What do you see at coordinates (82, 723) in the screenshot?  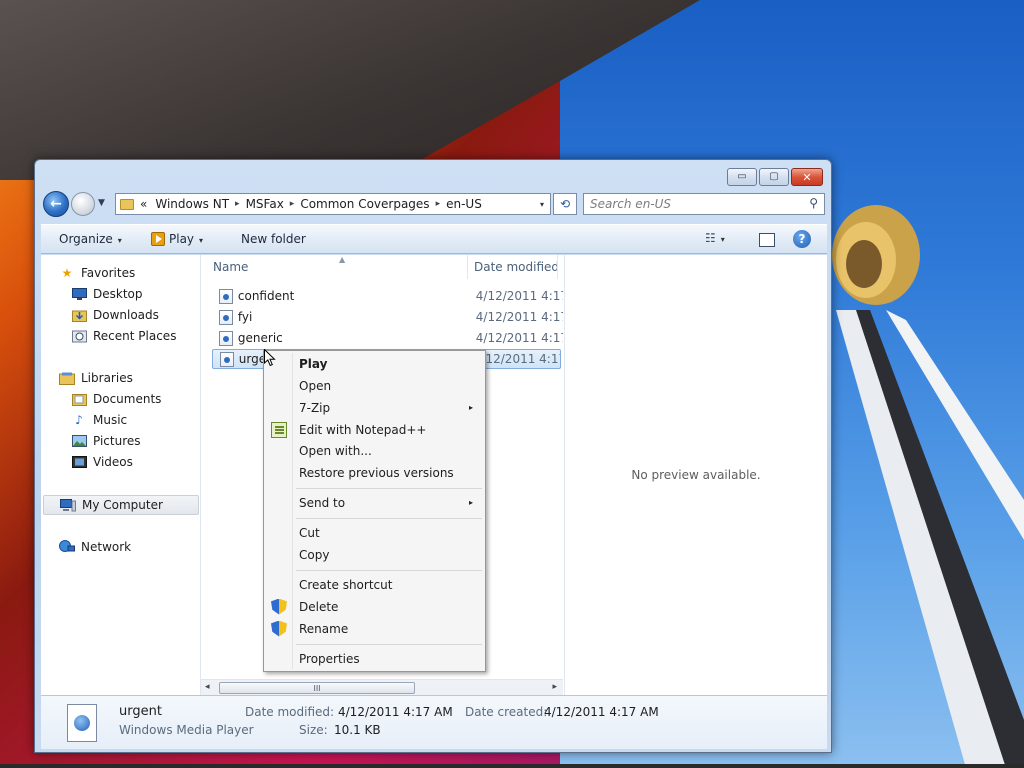 I see `media-file-large-icon` at bounding box center [82, 723].